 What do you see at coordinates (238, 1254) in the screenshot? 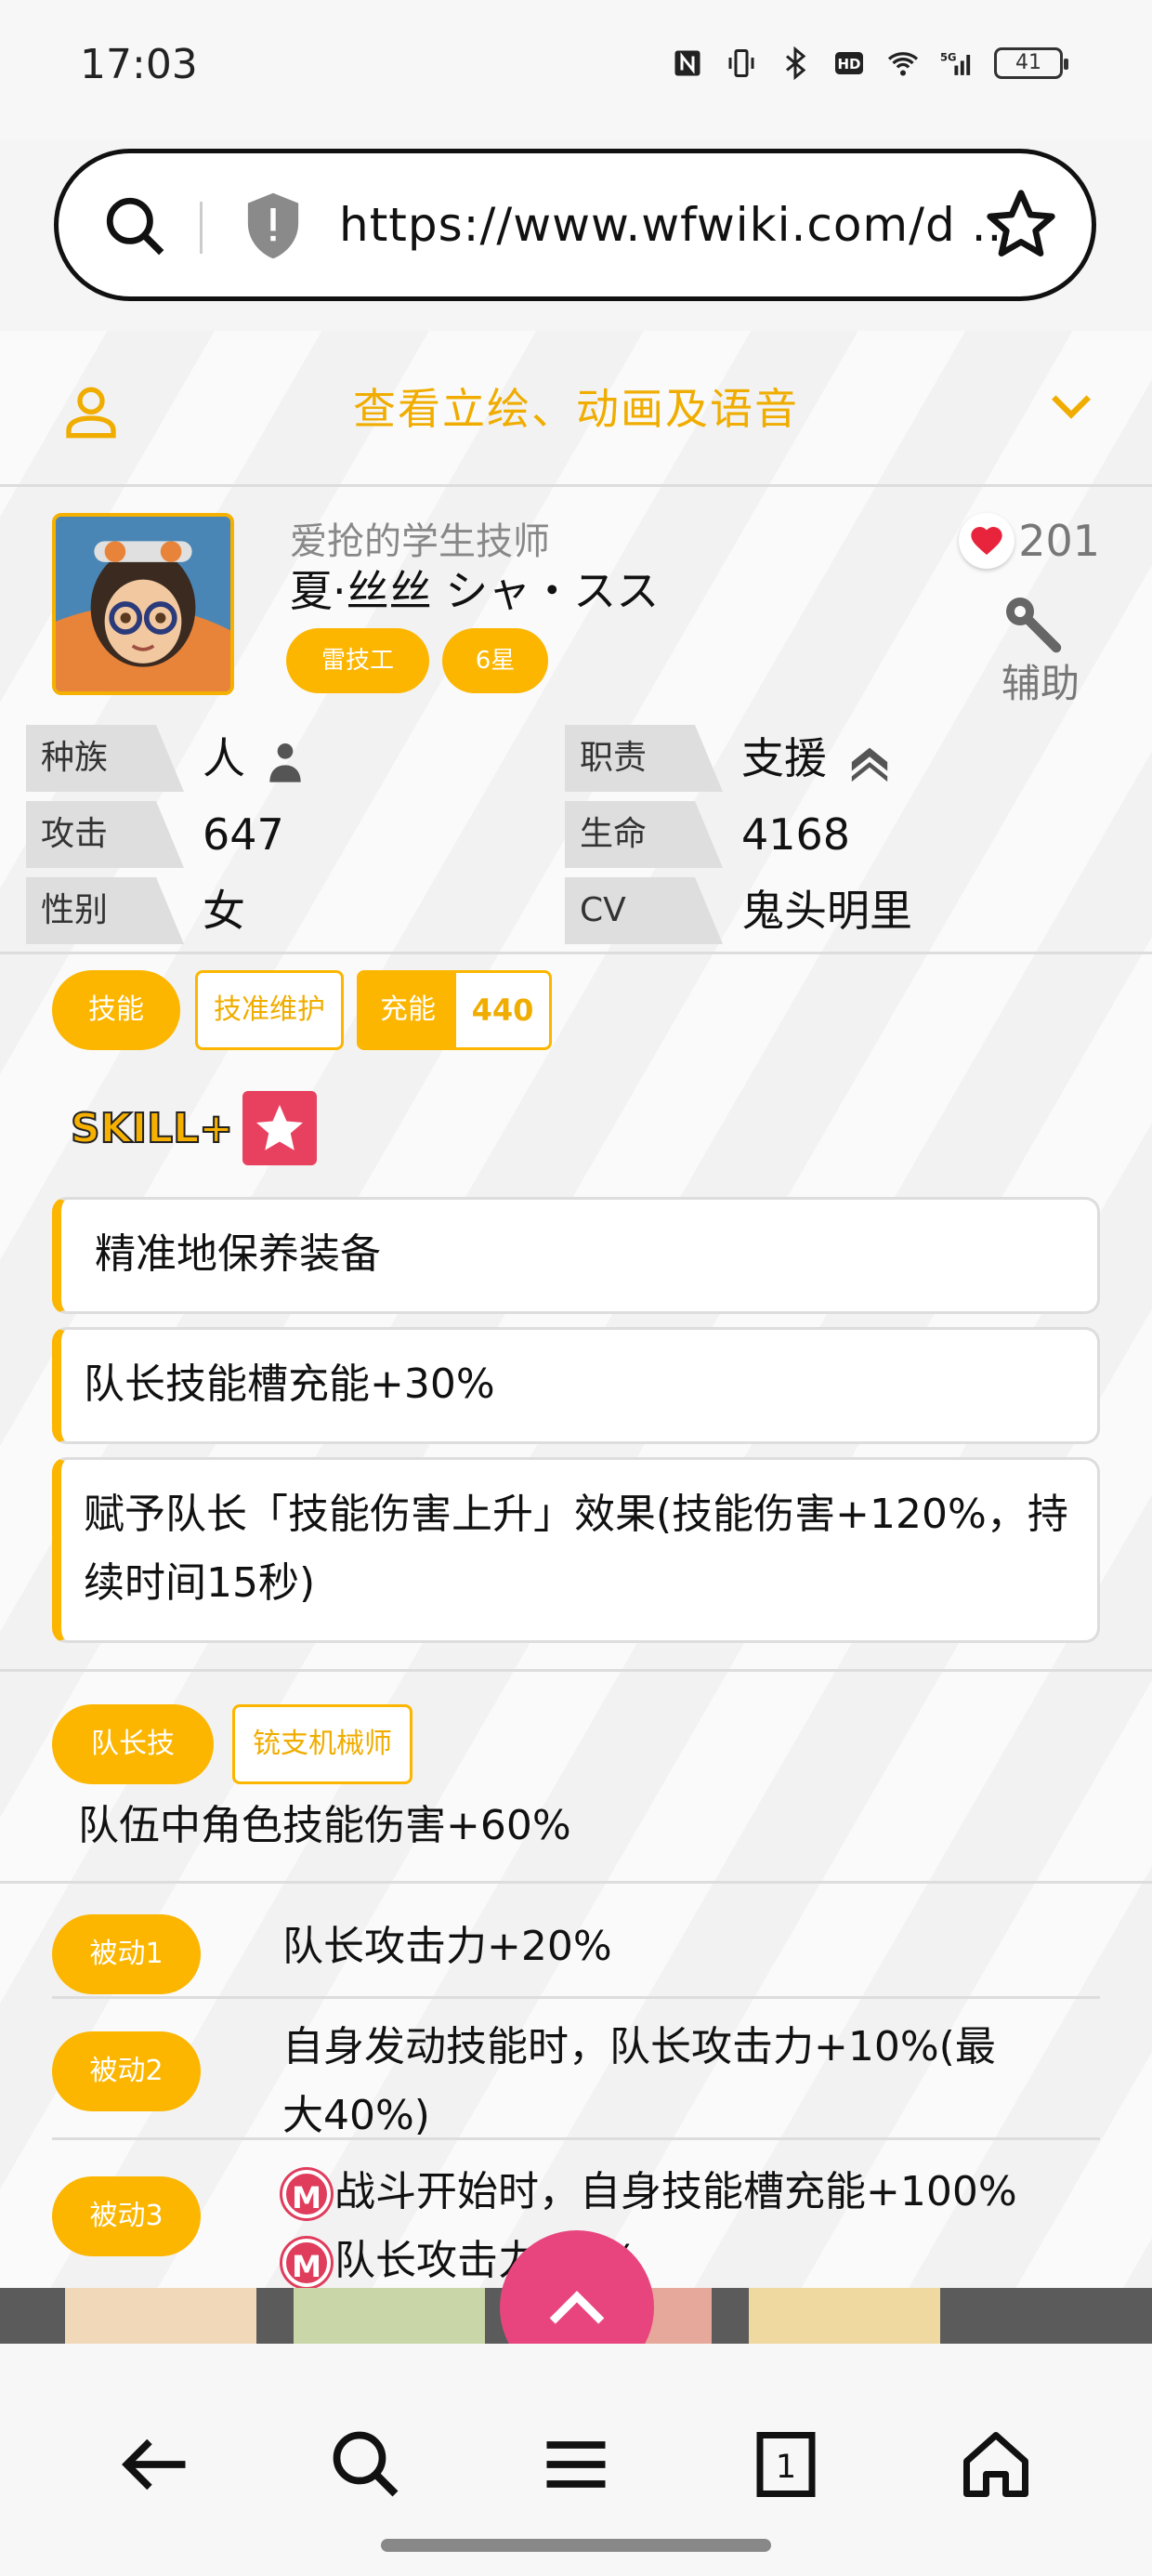
I see `skill-title: 精准地保养装备` at bounding box center [238, 1254].